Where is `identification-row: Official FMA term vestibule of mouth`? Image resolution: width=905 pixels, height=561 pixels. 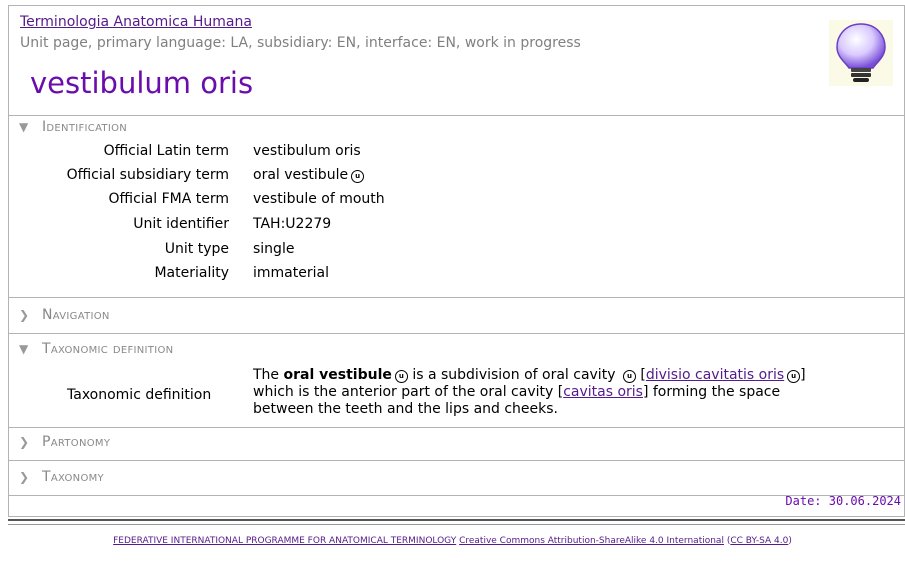
identification-row: Official FMA term vestibule of mouth is located at coordinates (246, 199).